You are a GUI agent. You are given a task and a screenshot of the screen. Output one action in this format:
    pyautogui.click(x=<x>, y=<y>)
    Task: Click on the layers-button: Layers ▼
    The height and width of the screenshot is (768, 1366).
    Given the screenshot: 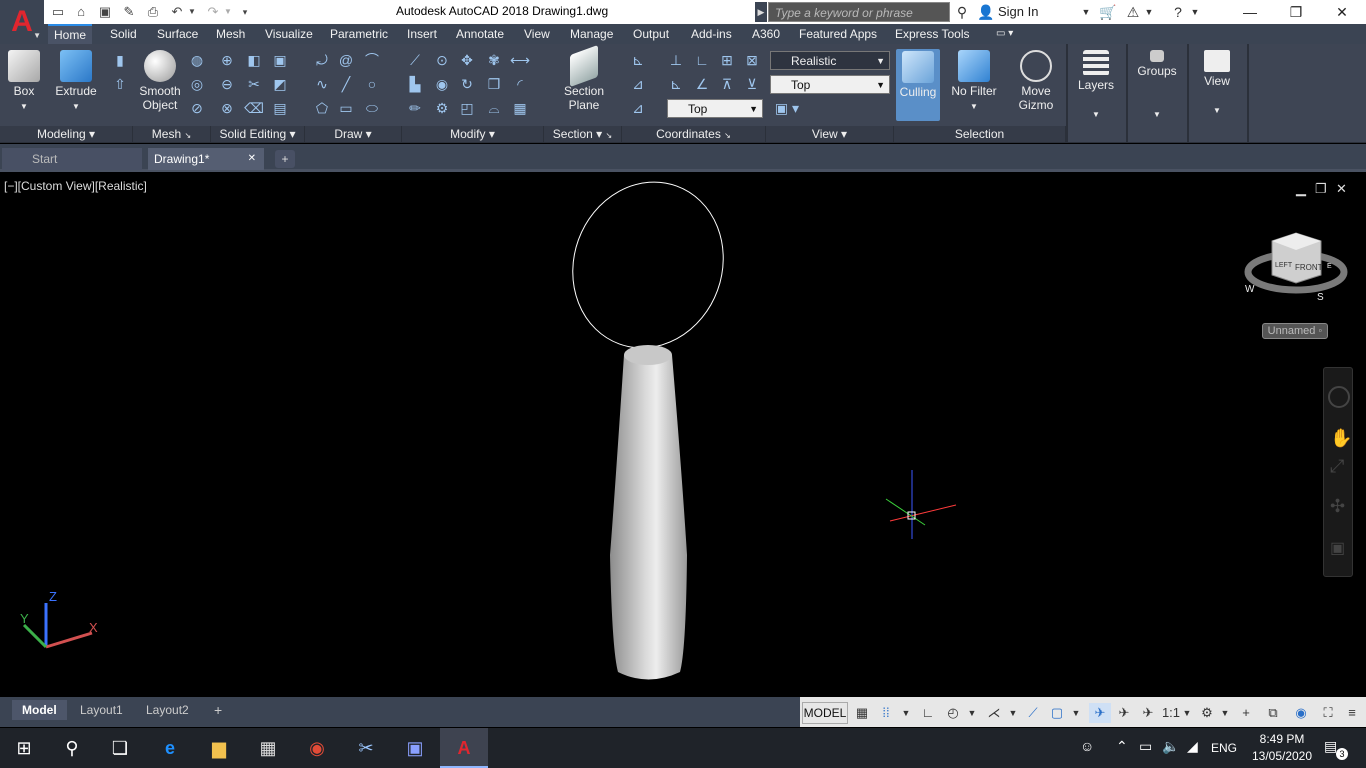 What is the action you would take?
    pyautogui.click(x=1096, y=94)
    